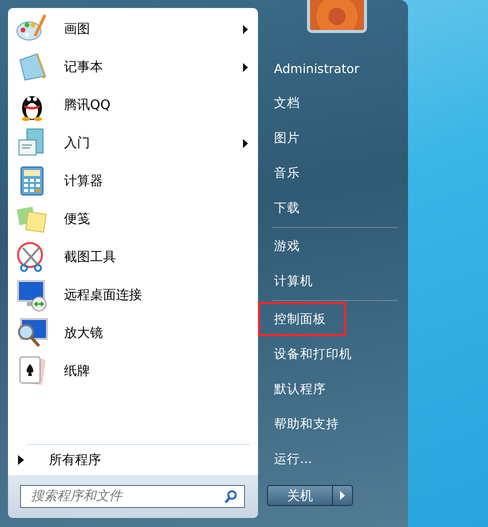 The width and height of the screenshot is (488, 527). Describe the element at coordinates (230, 497) in the screenshot. I see `search-icon` at that location.